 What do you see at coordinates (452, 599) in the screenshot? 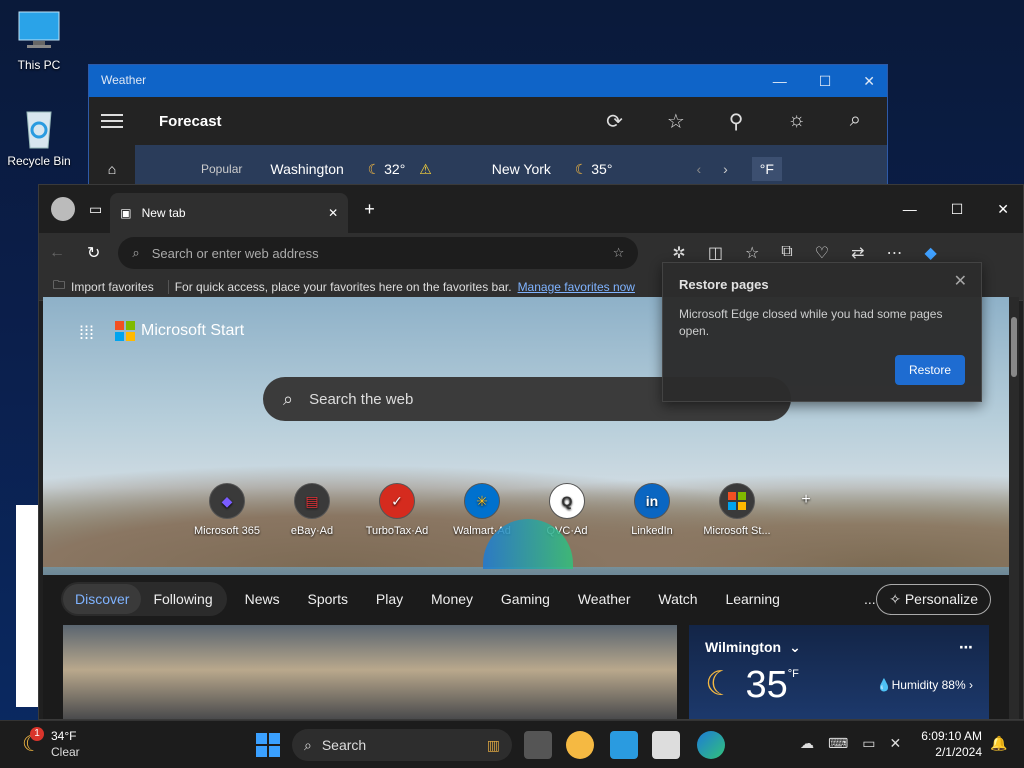
I see `tab-money: Money` at bounding box center [452, 599].